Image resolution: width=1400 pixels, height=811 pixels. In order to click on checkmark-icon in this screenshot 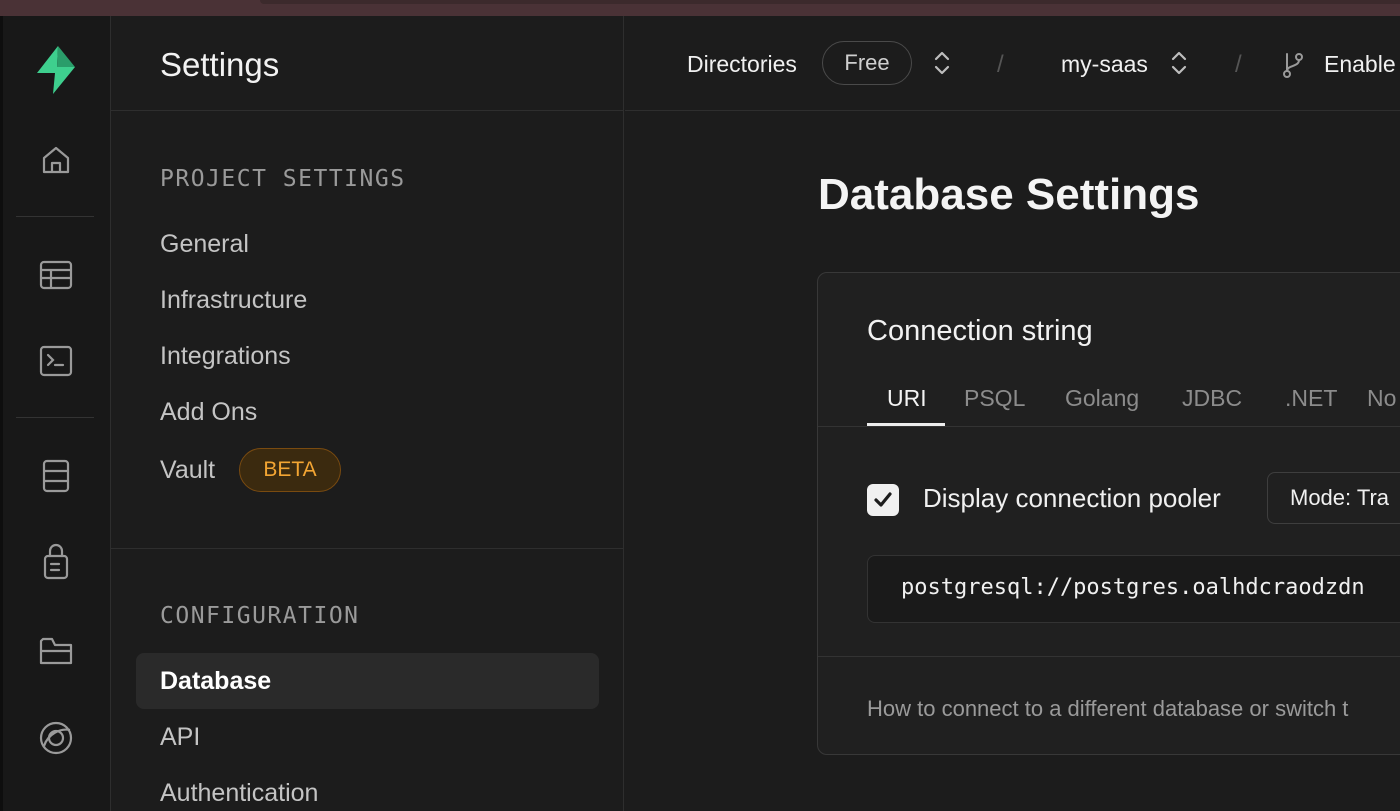, I will do `click(883, 499)`.